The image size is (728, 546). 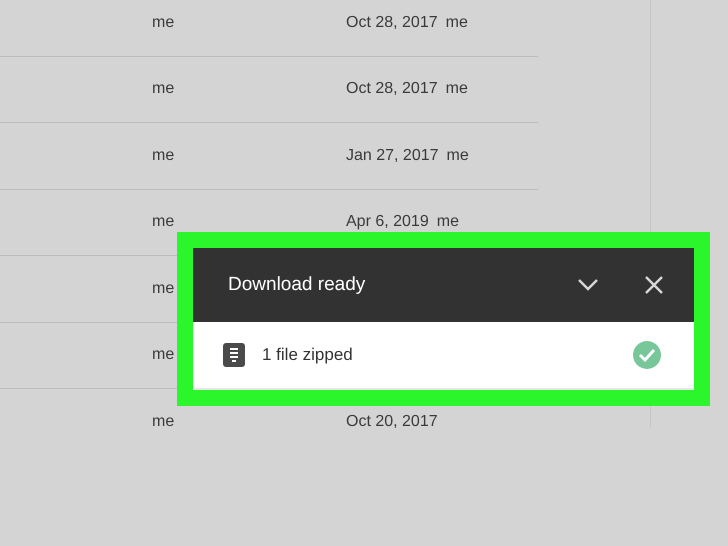 I want to click on chevron-icon, so click(x=588, y=285).